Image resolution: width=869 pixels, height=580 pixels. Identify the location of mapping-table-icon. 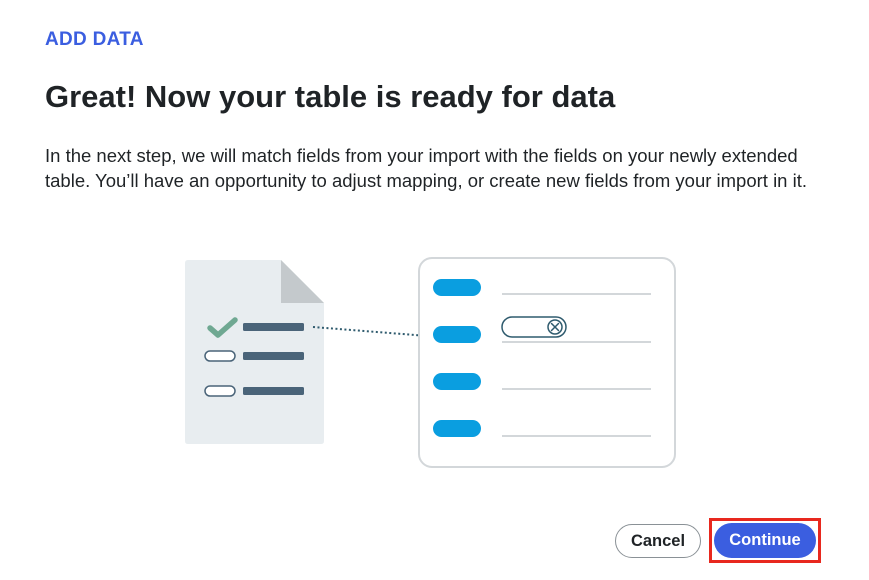
(547, 362).